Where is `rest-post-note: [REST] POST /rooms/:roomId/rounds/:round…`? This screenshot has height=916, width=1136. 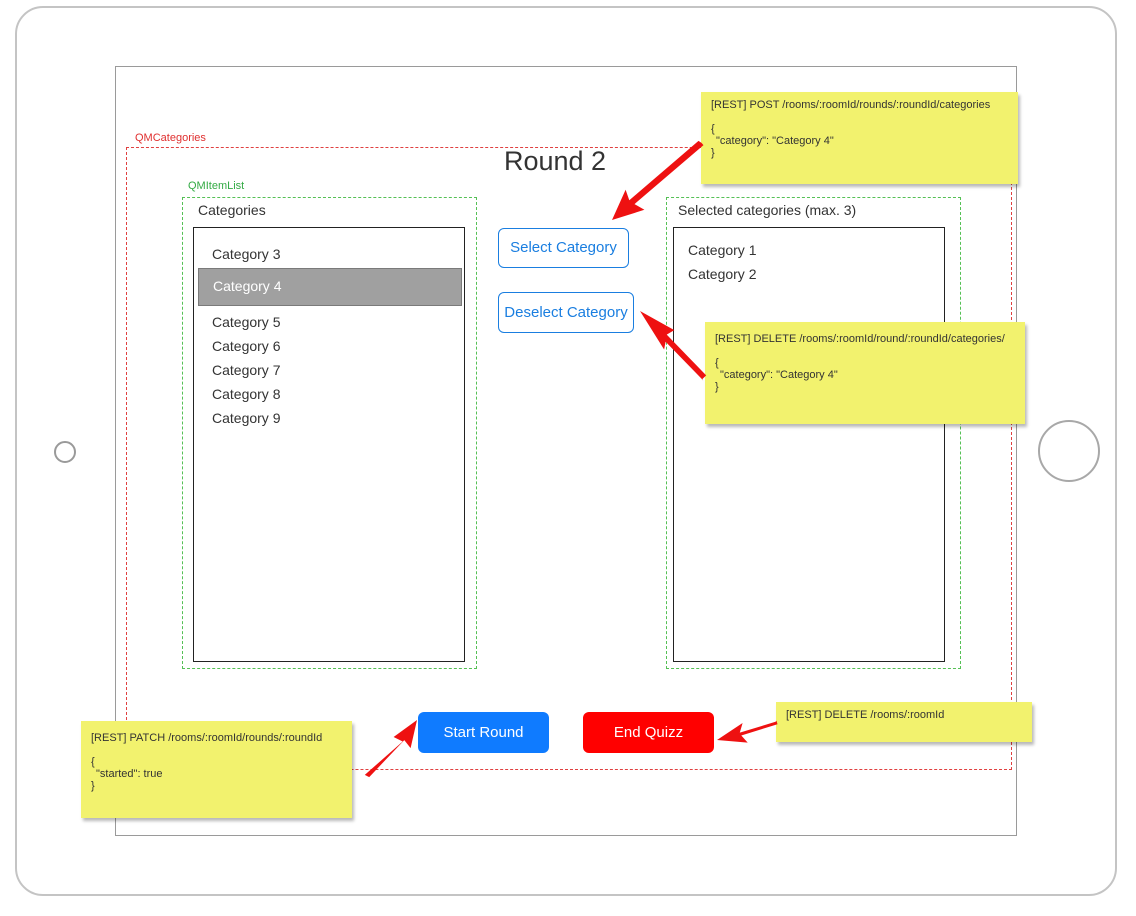
rest-post-note: [REST] POST /rooms/:roomId/rounds/:round… is located at coordinates (859, 138).